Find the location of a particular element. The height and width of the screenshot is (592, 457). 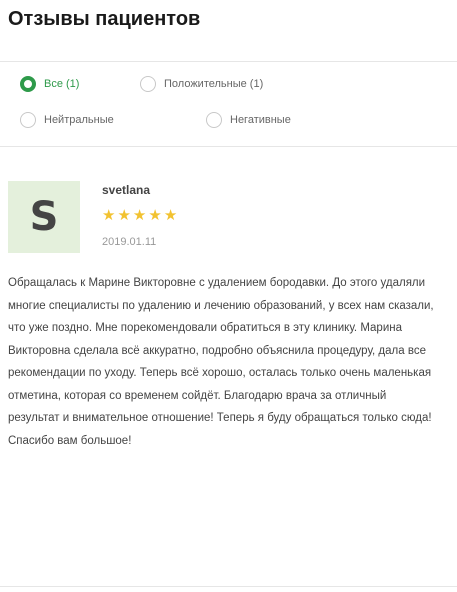

avatar: S is located at coordinates (44, 217).